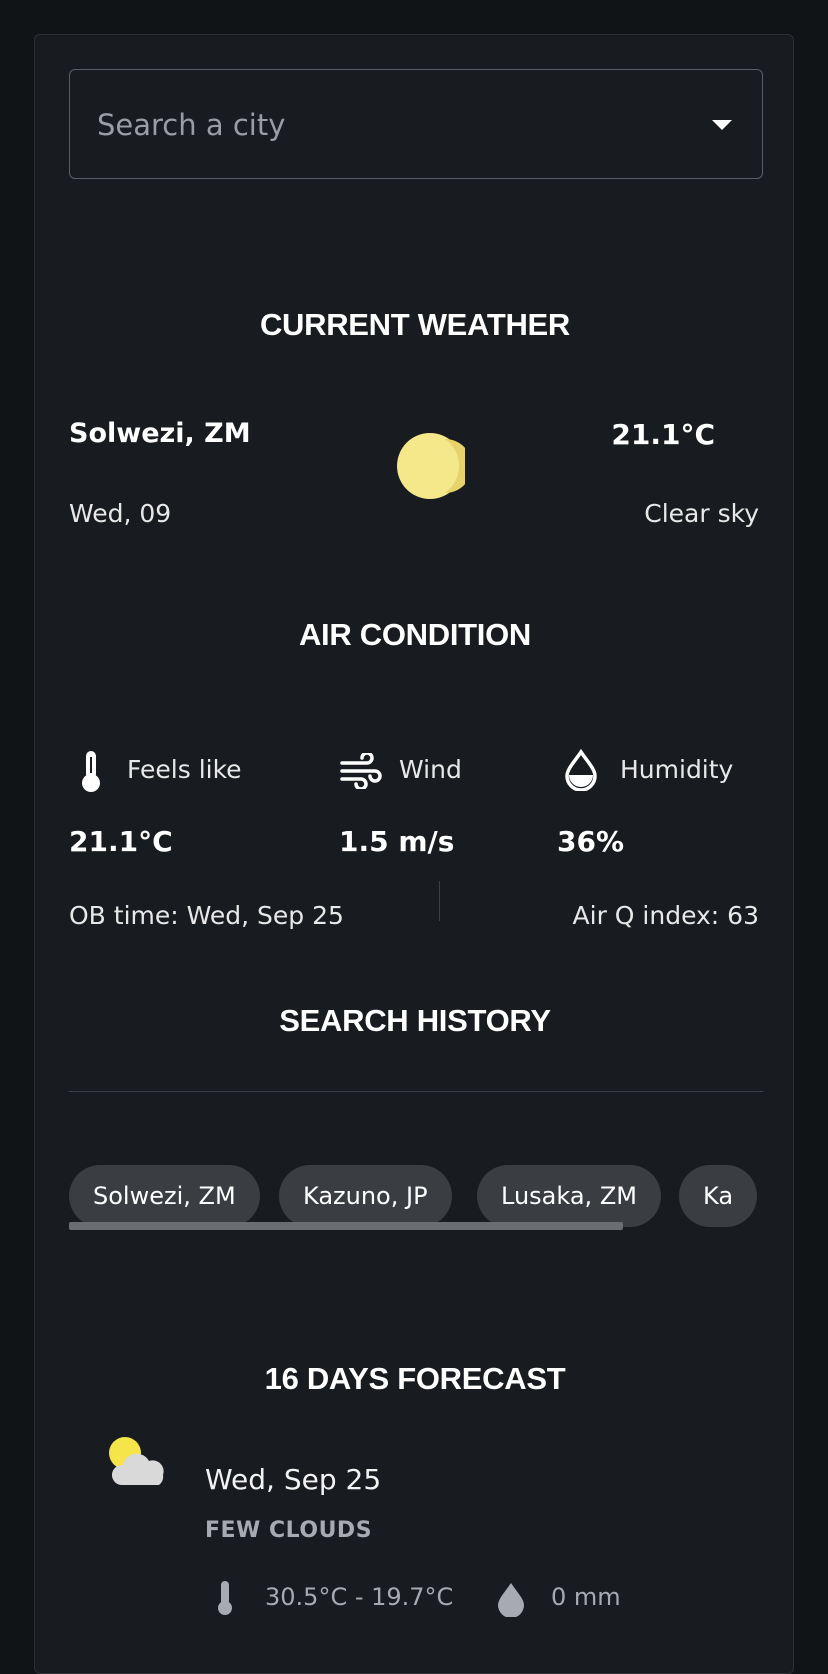 This screenshot has height=1674, width=828. Describe the element at coordinates (415, 634) in the screenshot. I see `air-condition-title: AIR CONDITION` at that location.